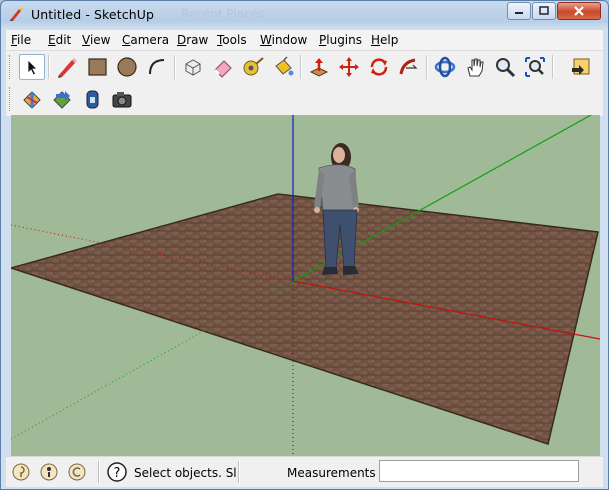  I want to click on share-model-icon, so click(62, 100).